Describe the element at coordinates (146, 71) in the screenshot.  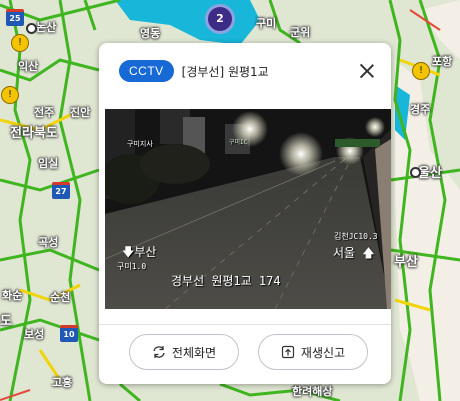
I see `cctv-badge: CCTV` at that location.